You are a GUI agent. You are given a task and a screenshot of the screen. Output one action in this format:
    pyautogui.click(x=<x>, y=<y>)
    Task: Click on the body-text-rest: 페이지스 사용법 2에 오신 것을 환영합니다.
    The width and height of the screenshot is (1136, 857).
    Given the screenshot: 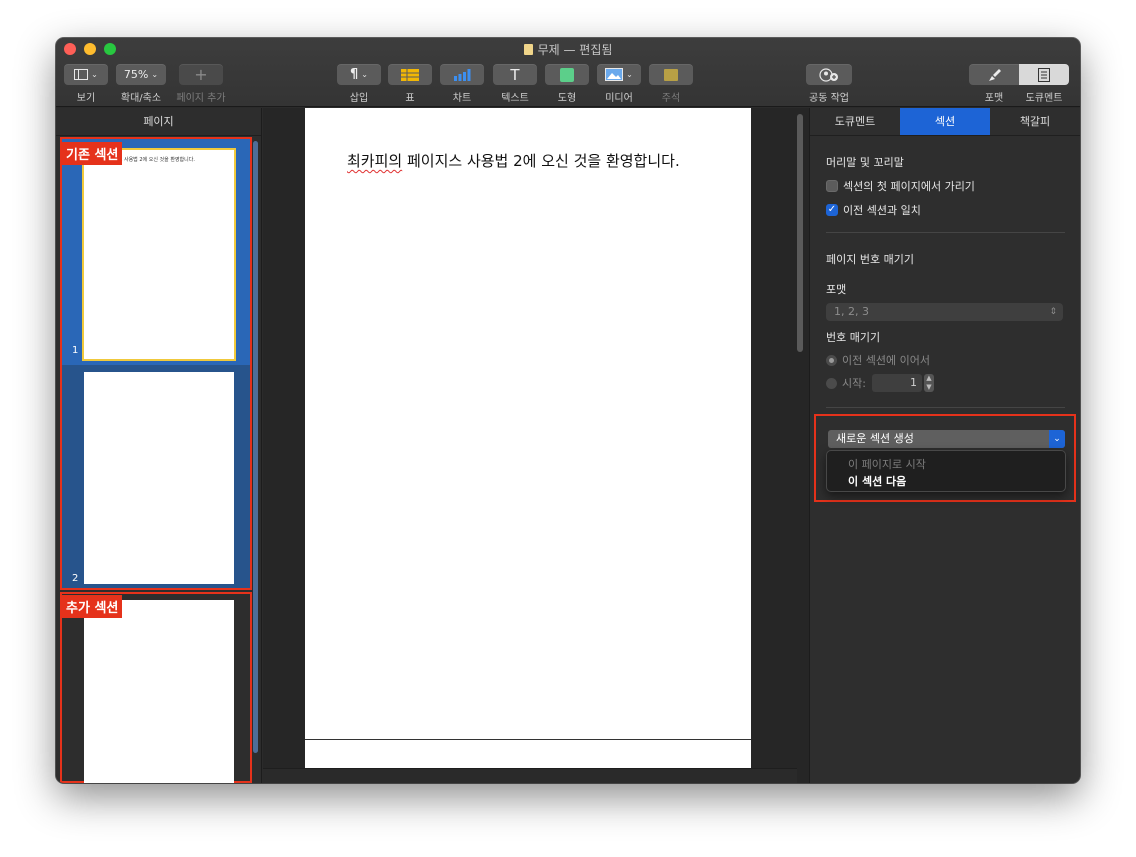 What is the action you would take?
    pyautogui.click(x=541, y=161)
    